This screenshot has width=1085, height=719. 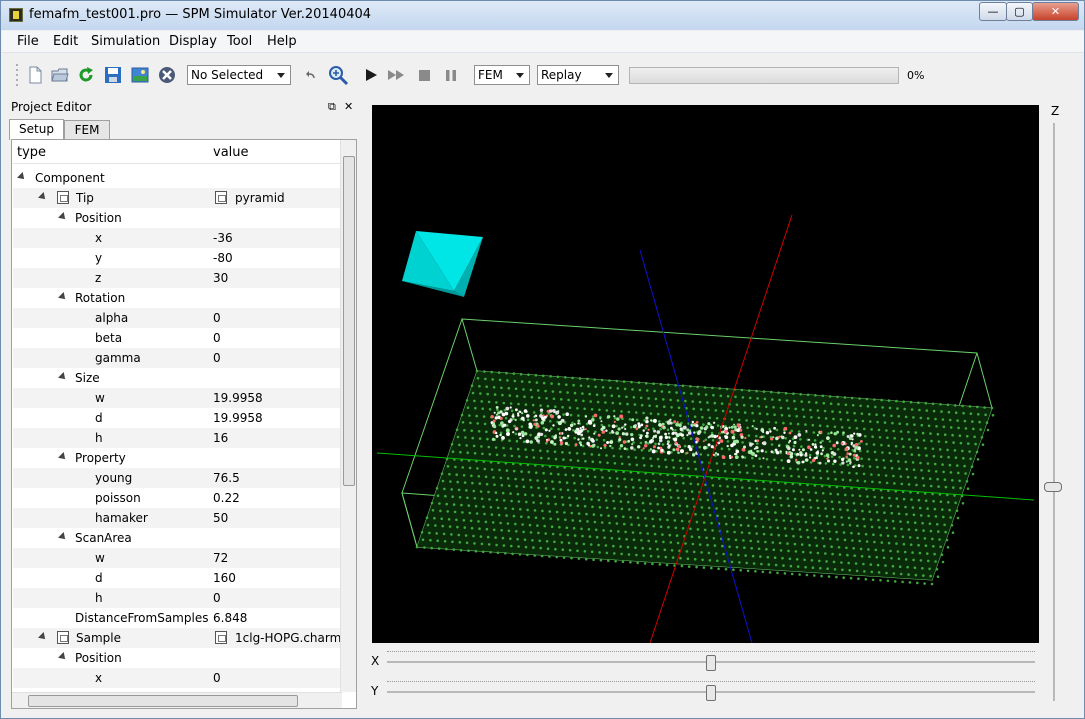 I want to click on x-slider-handle, so click(x=711, y=663).